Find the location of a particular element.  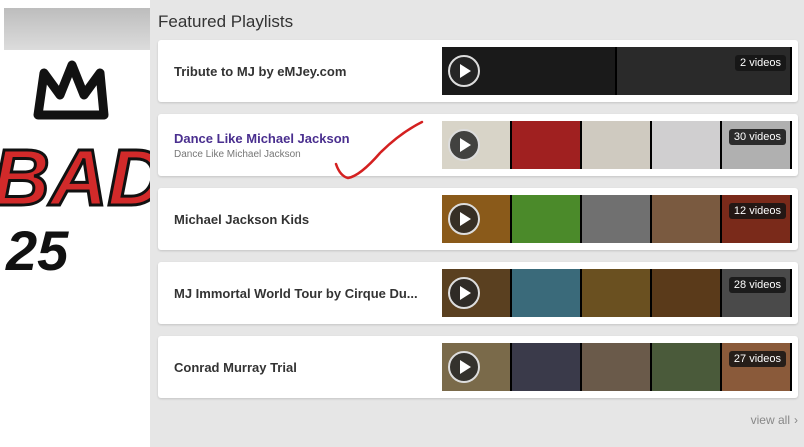

playlist-text: Tribute to MJ by eMJey.com is located at coordinates (309, 71).